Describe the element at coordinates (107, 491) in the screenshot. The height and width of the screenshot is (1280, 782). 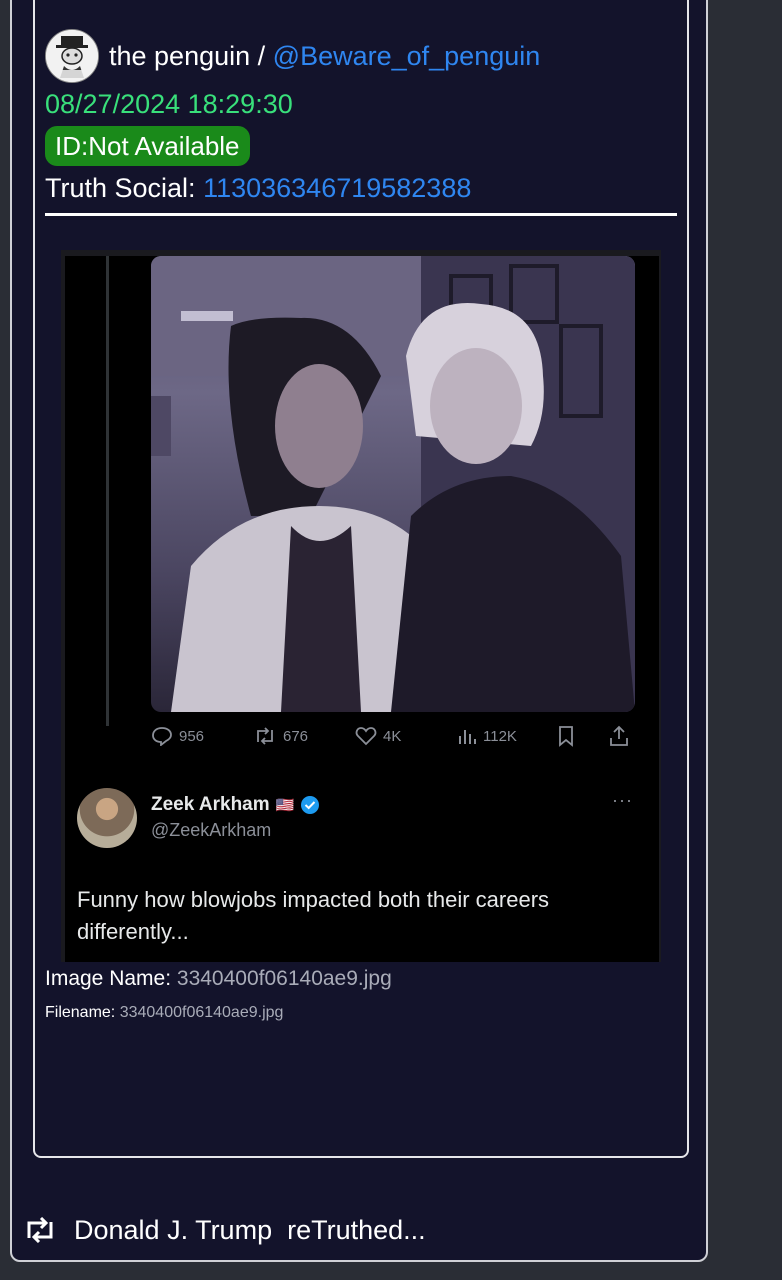
I see `thread-line` at that location.